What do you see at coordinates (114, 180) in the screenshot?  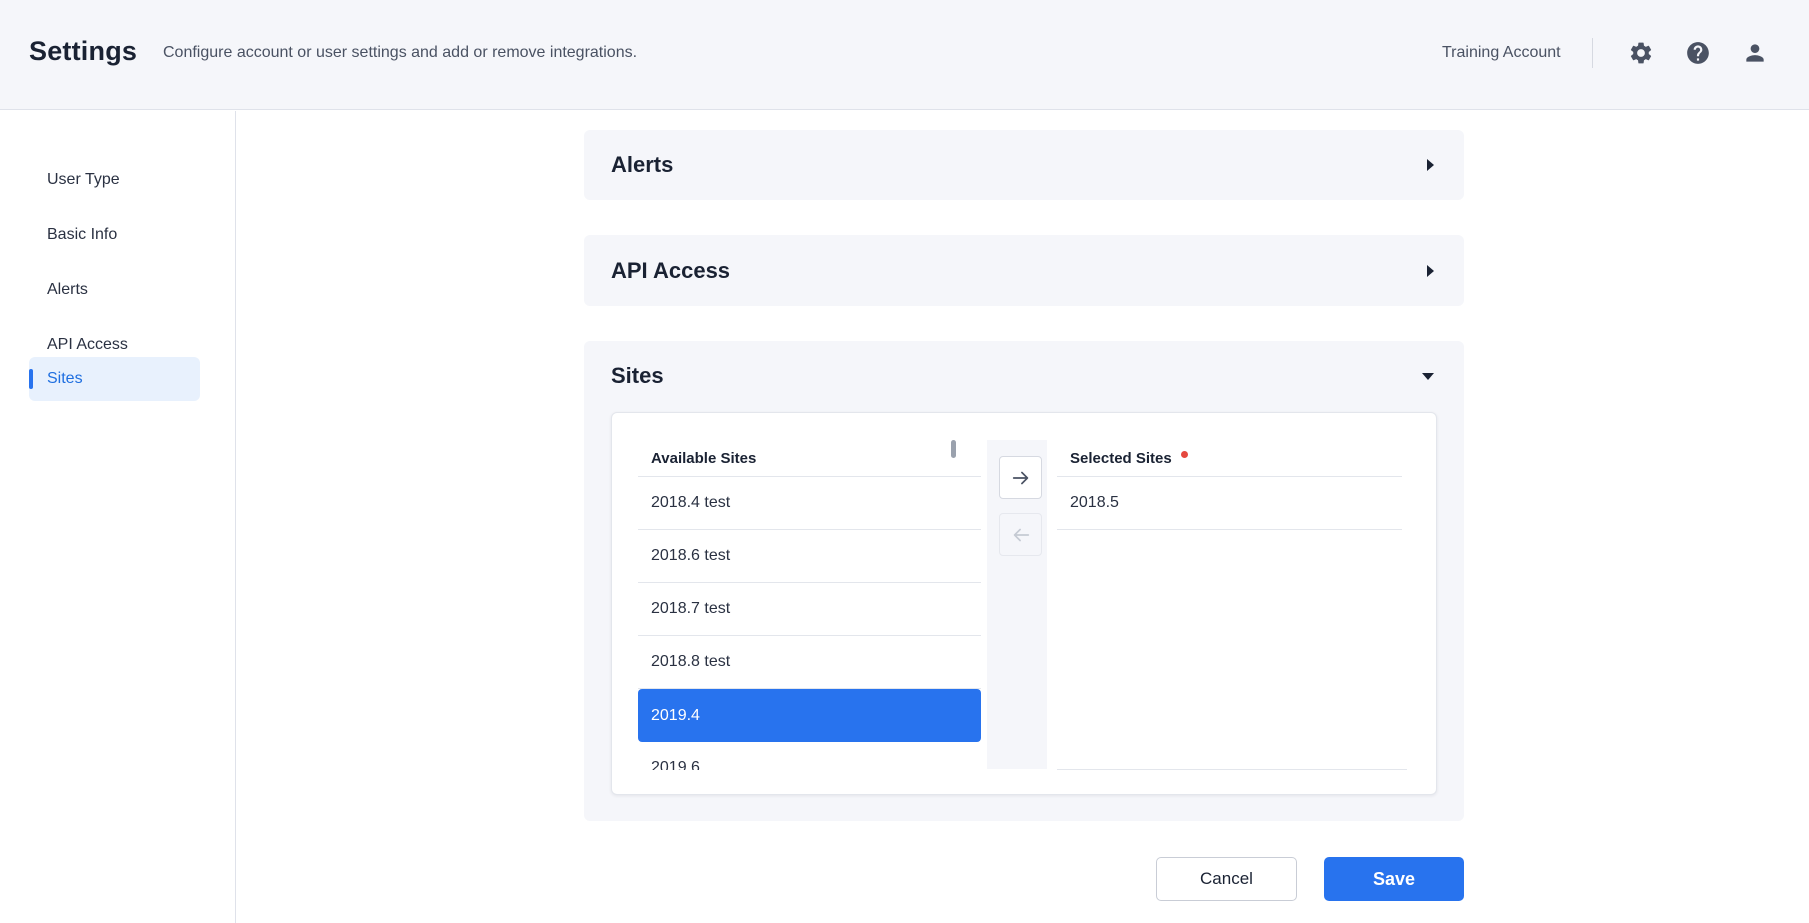 I see `sidebar-item-user-type: User Type` at bounding box center [114, 180].